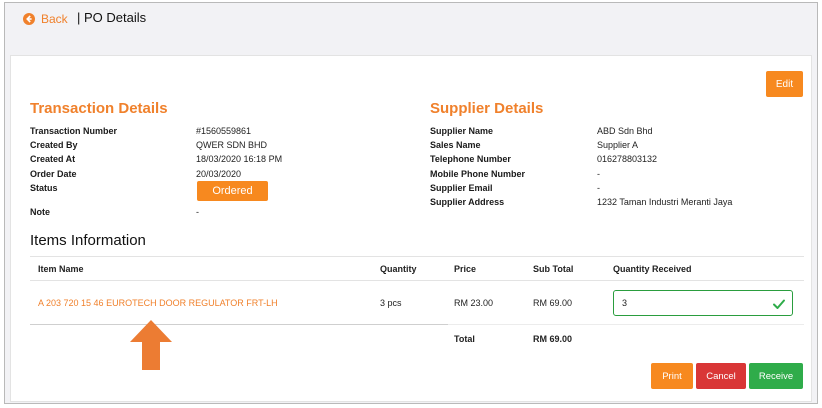  Describe the element at coordinates (54, 145) in the screenshot. I see `field-label: Created By` at that location.